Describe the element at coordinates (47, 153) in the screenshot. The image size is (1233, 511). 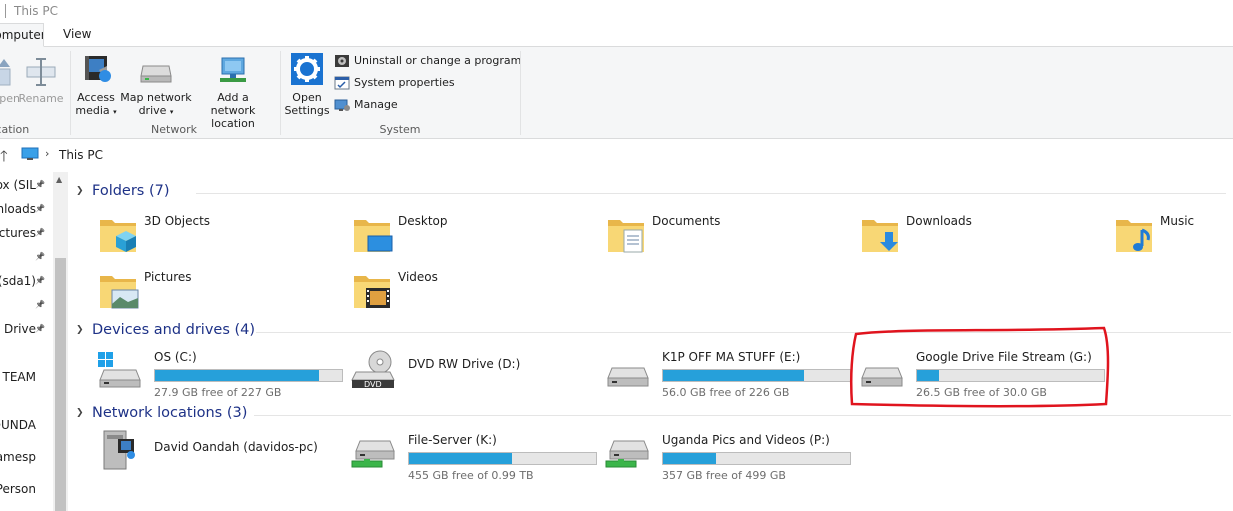
I see `breadcrumb-chevron-icon: ›` at that location.